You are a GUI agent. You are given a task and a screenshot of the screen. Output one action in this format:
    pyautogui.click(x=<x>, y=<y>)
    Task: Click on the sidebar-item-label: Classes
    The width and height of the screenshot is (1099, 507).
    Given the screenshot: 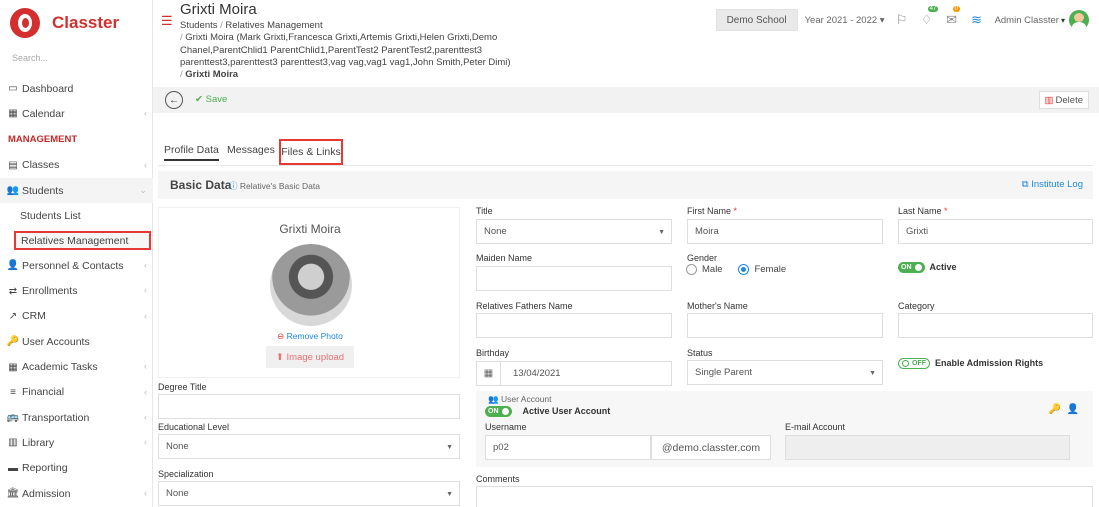 What is the action you would take?
    pyautogui.click(x=41, y=165)
    